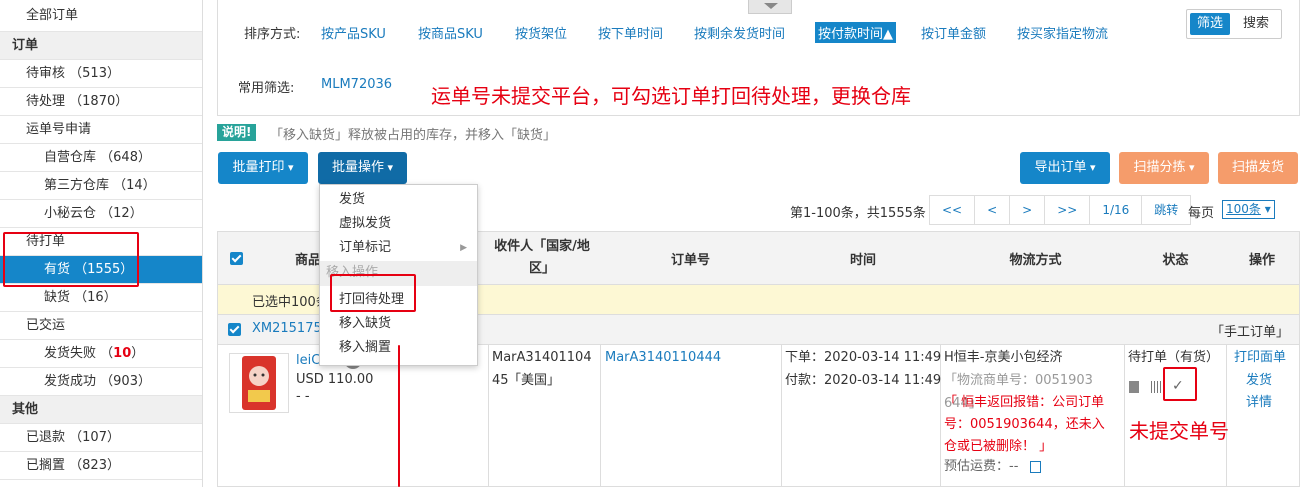 The height and width of the screenshot is (487, 1305). What do you see at coordinates (413, 135) in the screenshot?
I see `notice-text: 「移入缺货」释放被占用的库存，并移入「缺货」` at bounding box center [413, 135].